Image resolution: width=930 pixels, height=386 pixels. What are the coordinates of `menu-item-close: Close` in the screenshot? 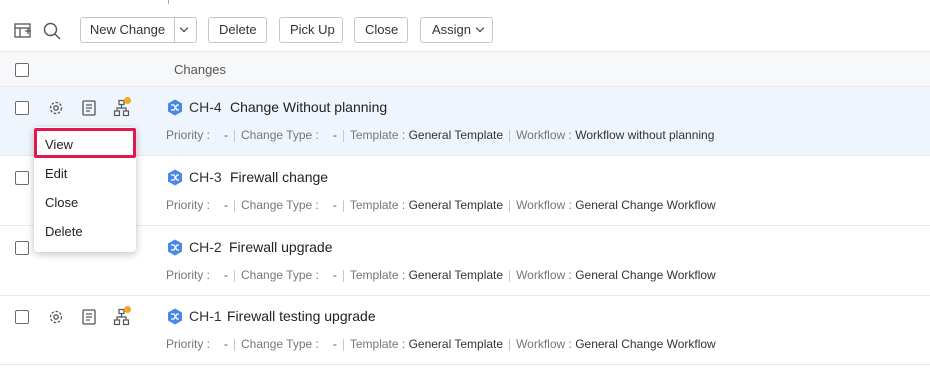 It's located at (61, 202).